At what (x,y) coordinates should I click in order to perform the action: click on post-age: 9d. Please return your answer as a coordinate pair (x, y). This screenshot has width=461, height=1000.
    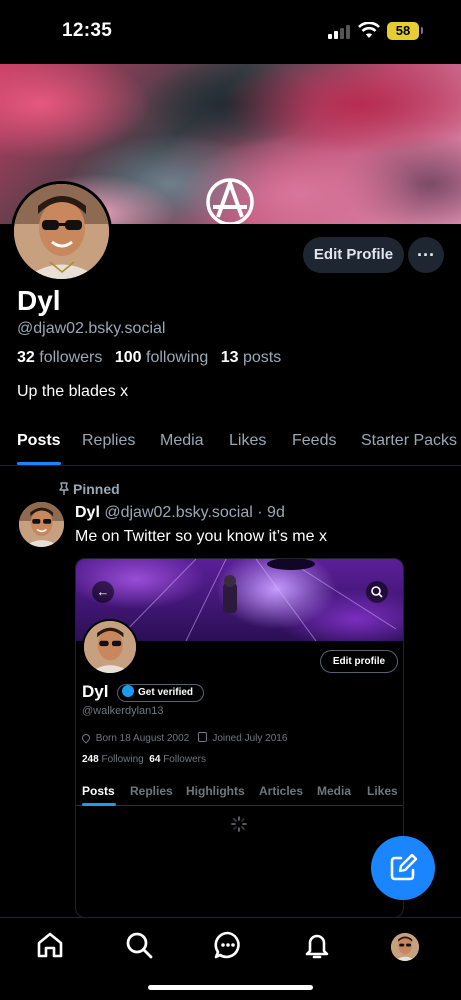
    Looking at the image, I should click on (276, 512).